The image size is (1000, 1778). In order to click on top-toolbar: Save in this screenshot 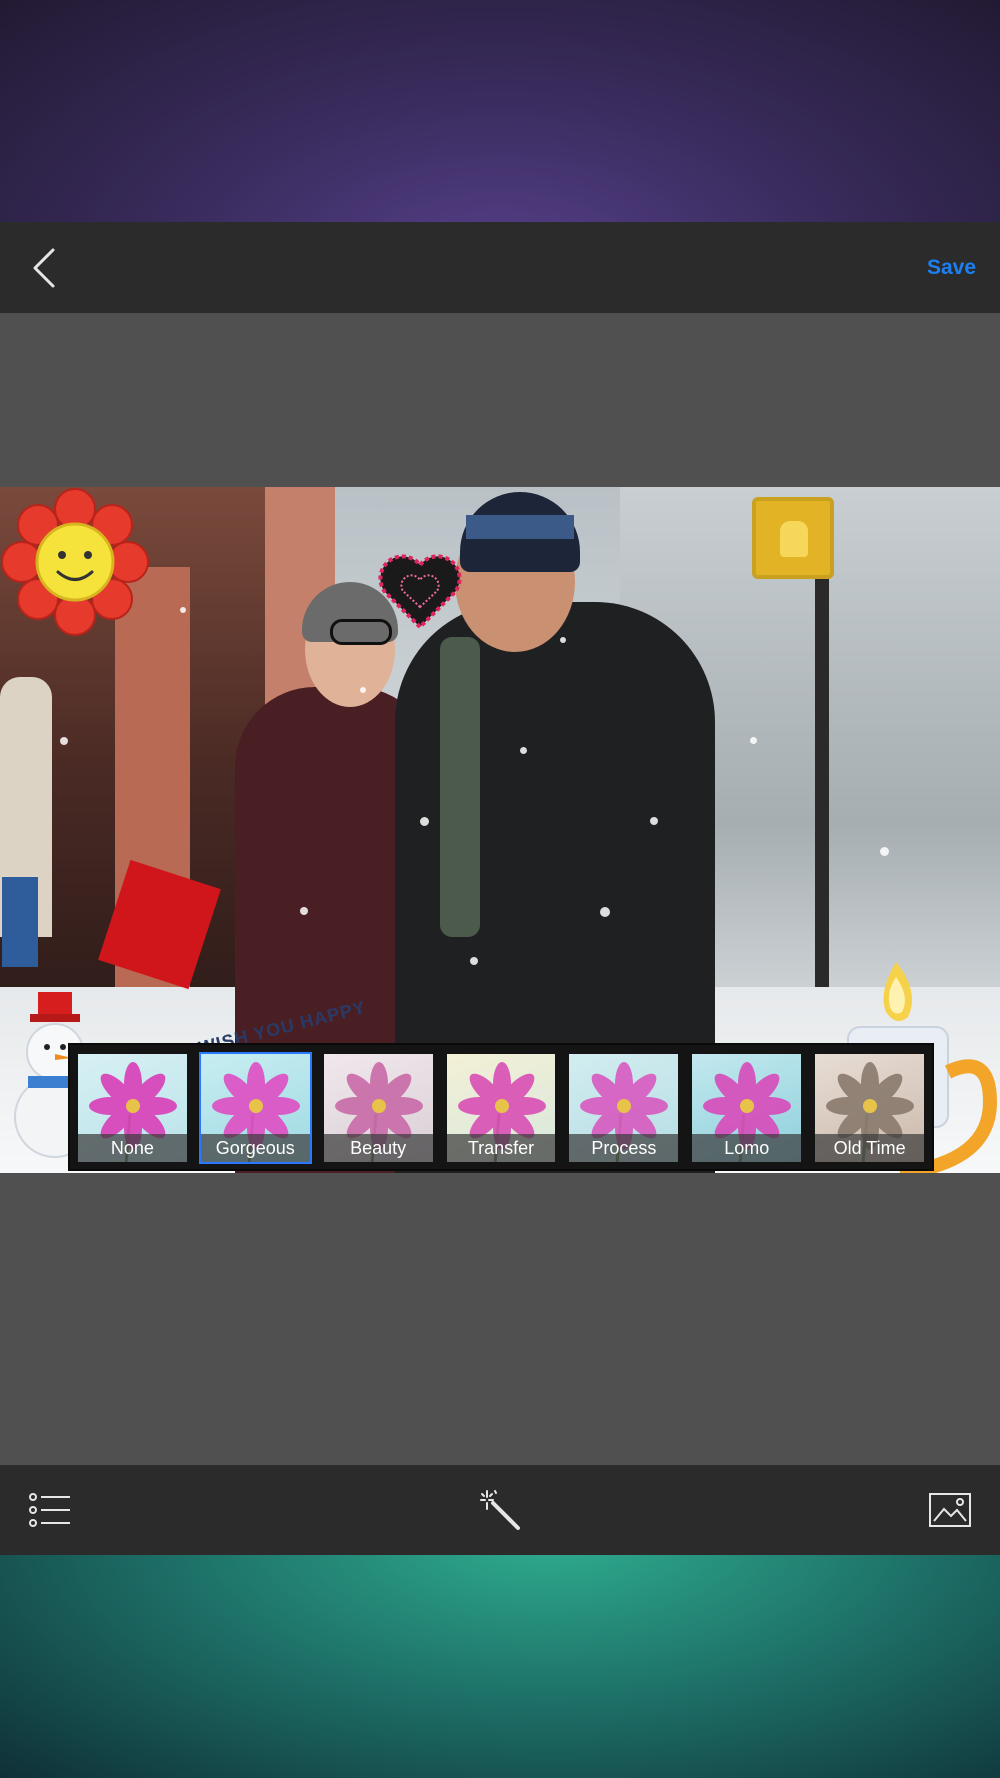, I will do `click(500, 267)`.